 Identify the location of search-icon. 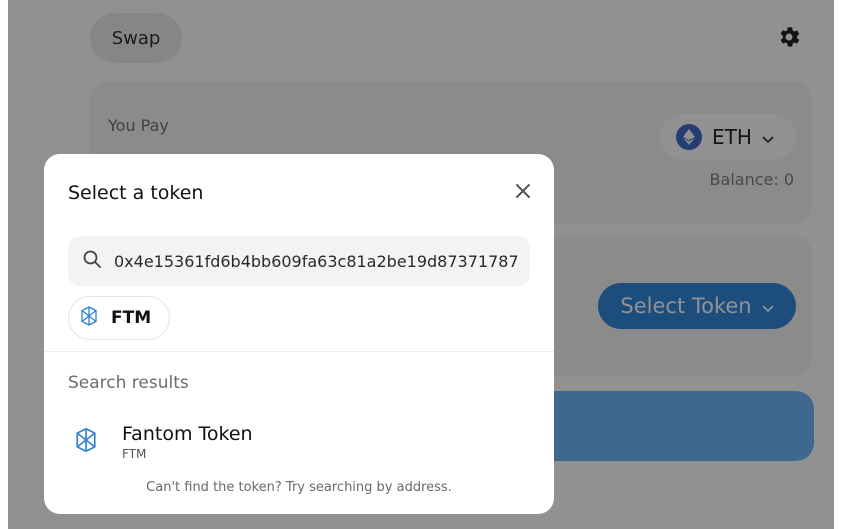
(92, 261).